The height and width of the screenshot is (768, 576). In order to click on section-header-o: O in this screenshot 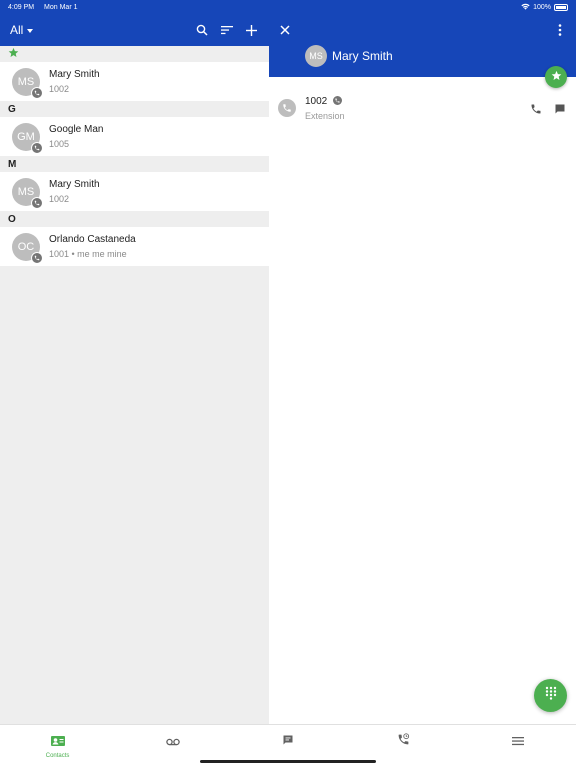, I will do `click(12, 219)`.